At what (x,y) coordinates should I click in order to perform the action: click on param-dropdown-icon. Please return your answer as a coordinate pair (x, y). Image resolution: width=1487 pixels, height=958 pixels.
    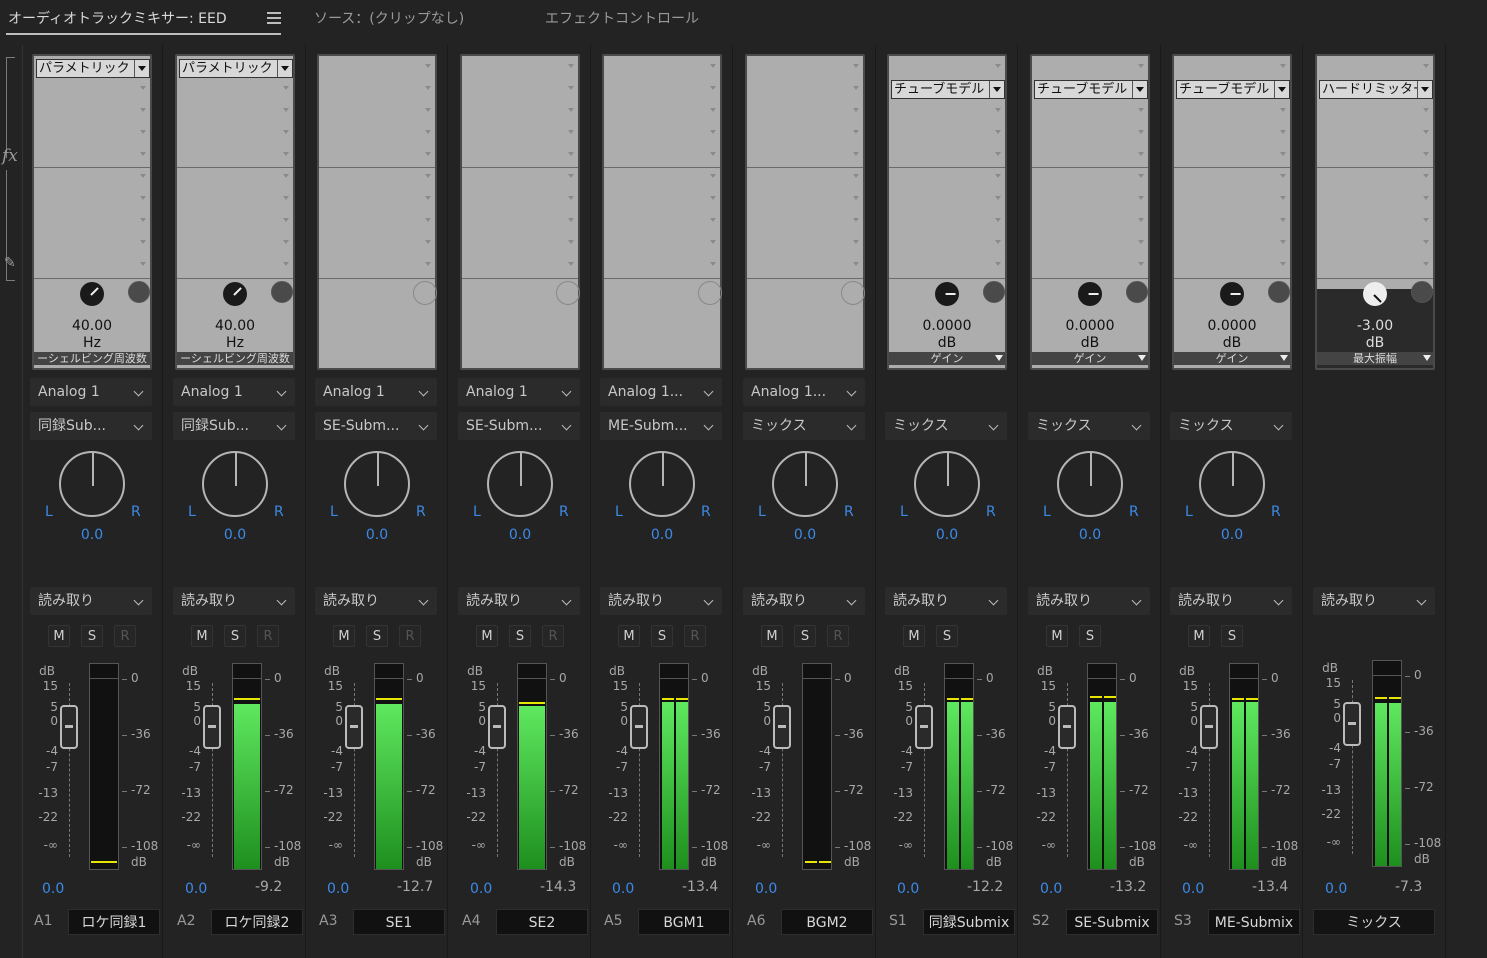
    Looking at the image, I should click on (1427, 358).